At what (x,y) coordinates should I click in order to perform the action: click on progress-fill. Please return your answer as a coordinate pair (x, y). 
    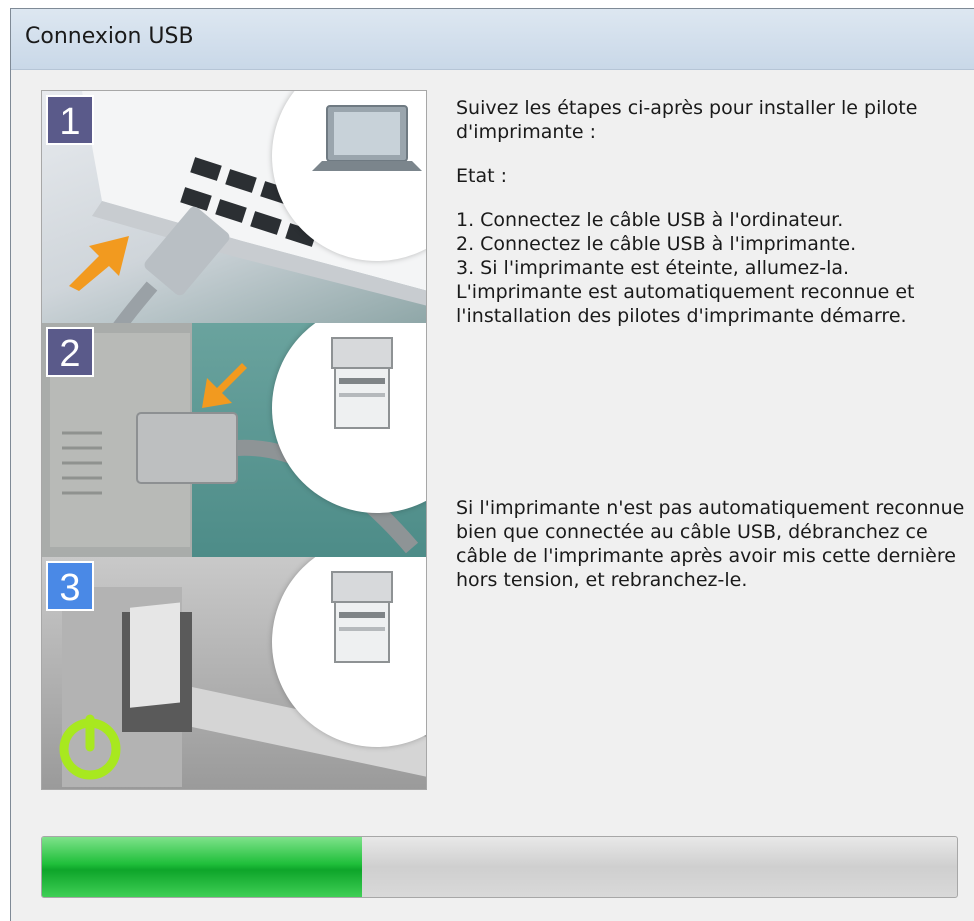
    Looking at the image, I should click on (202, 867).